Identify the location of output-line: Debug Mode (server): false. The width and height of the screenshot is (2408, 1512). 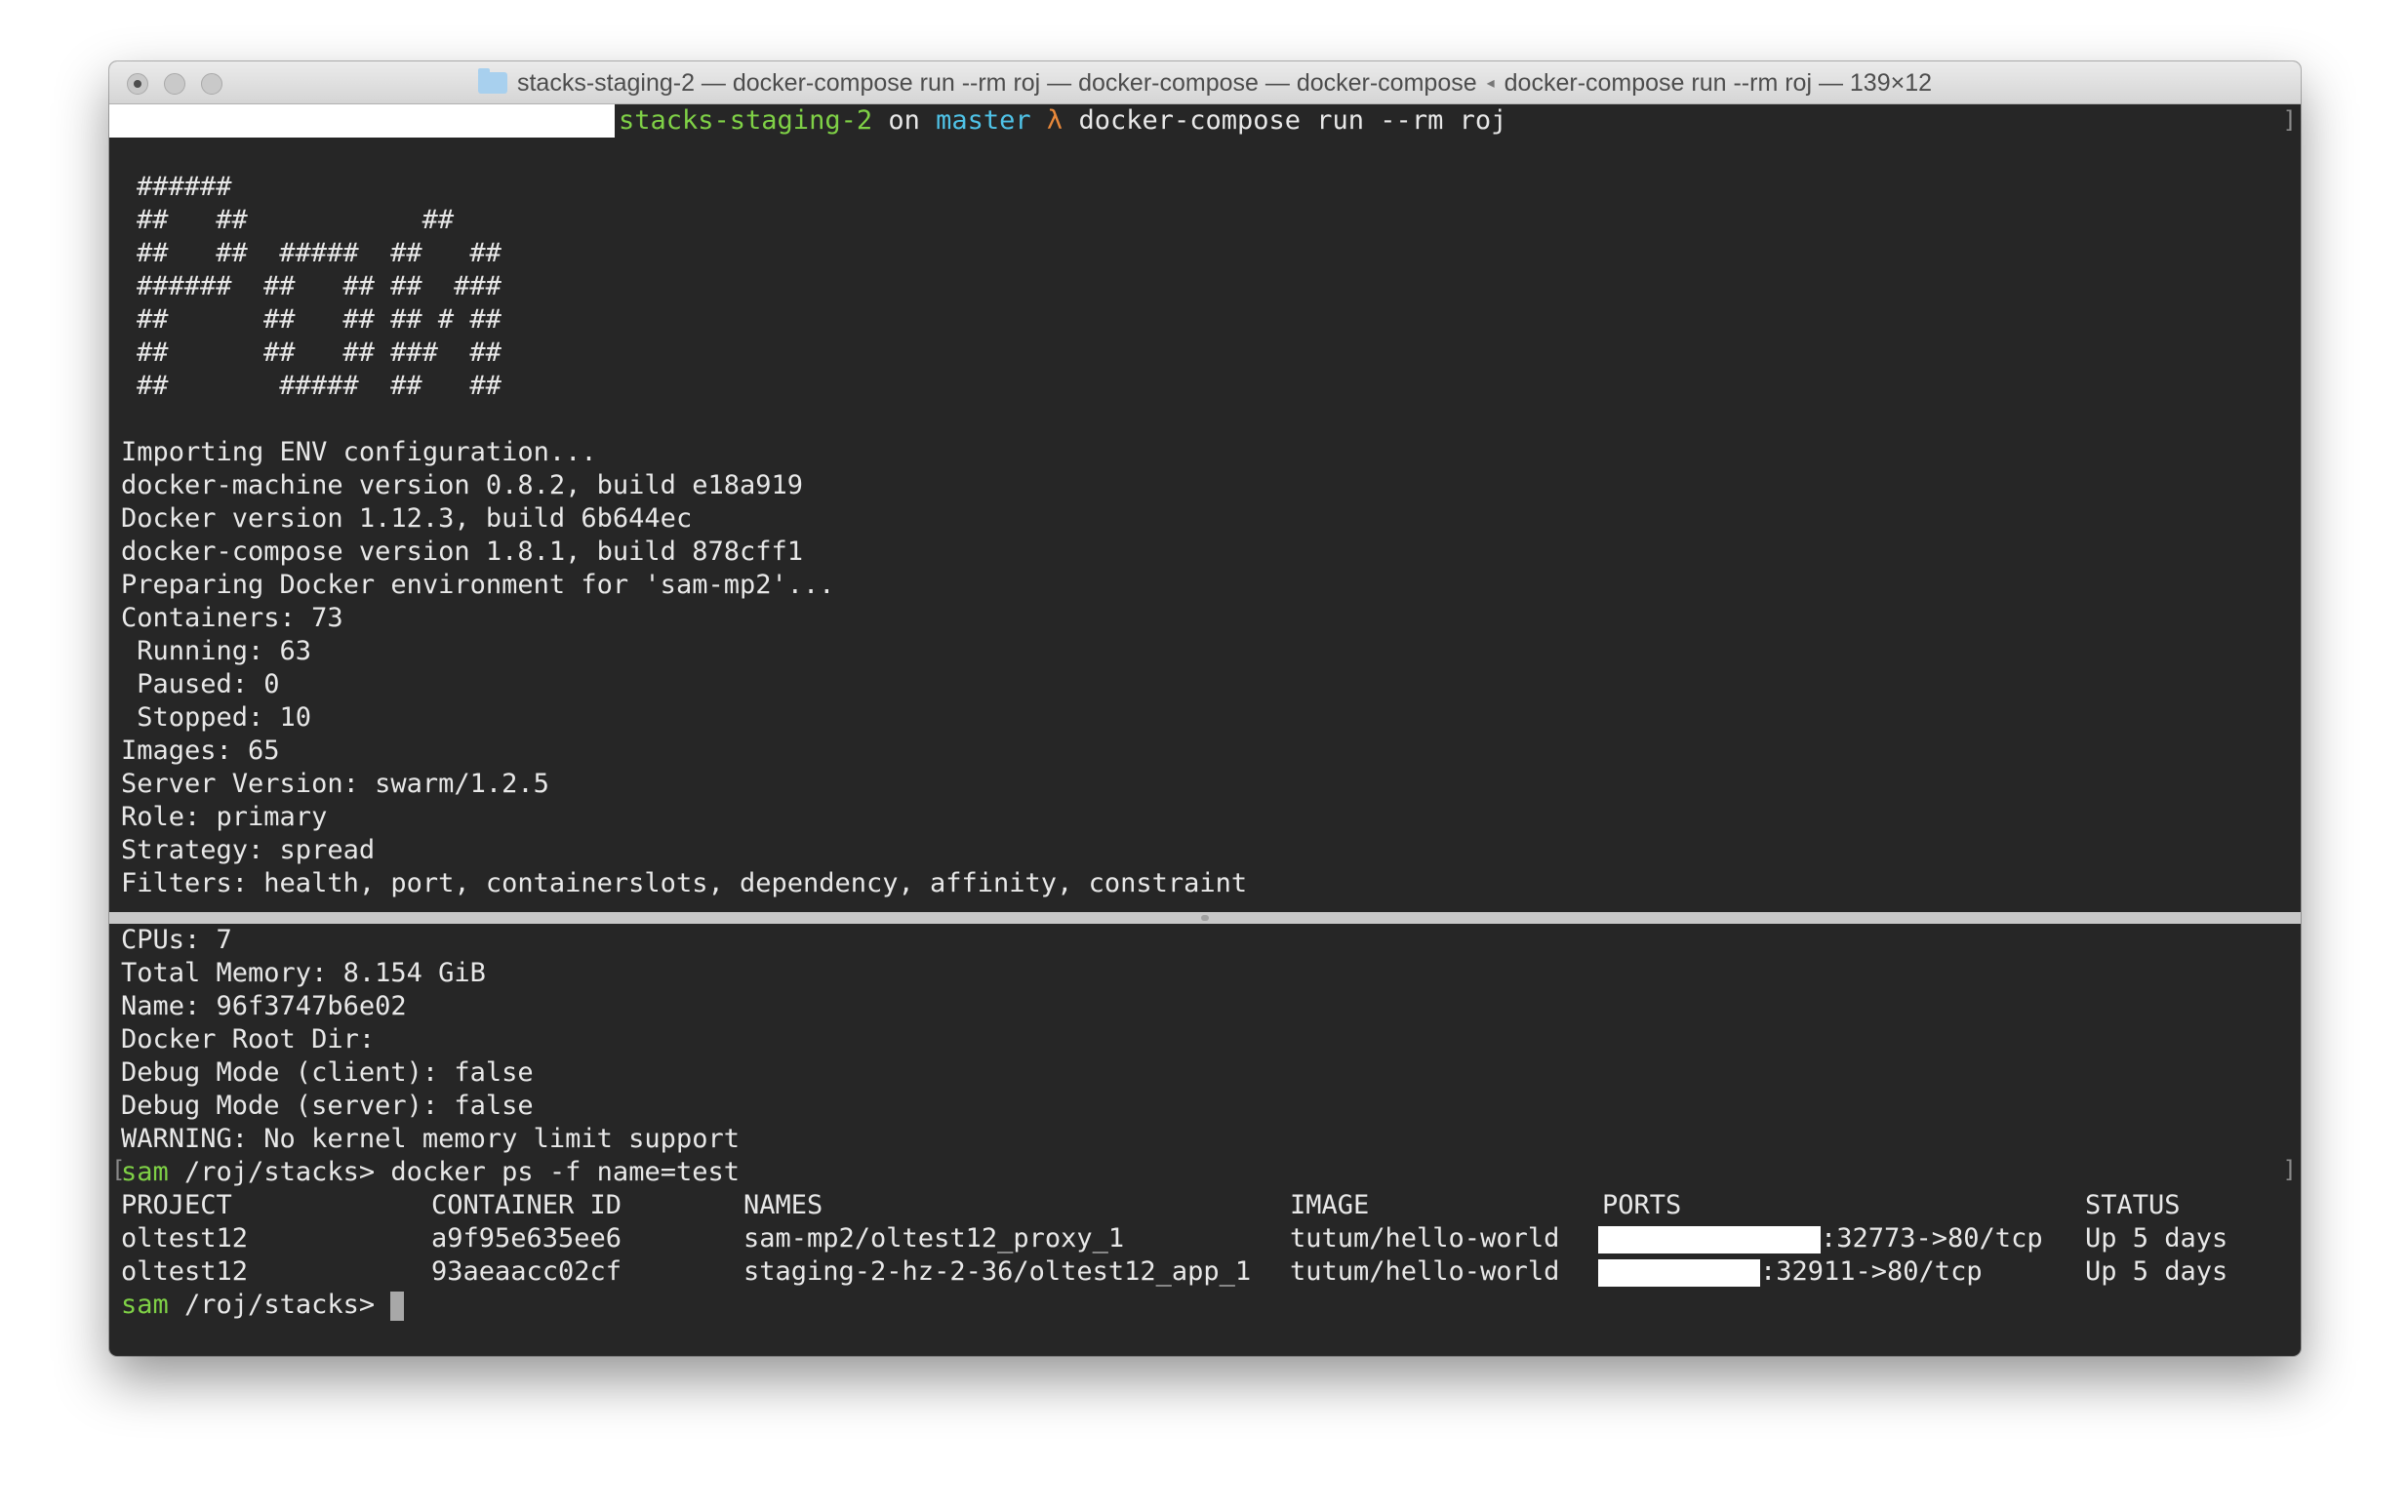
(327, 1106).